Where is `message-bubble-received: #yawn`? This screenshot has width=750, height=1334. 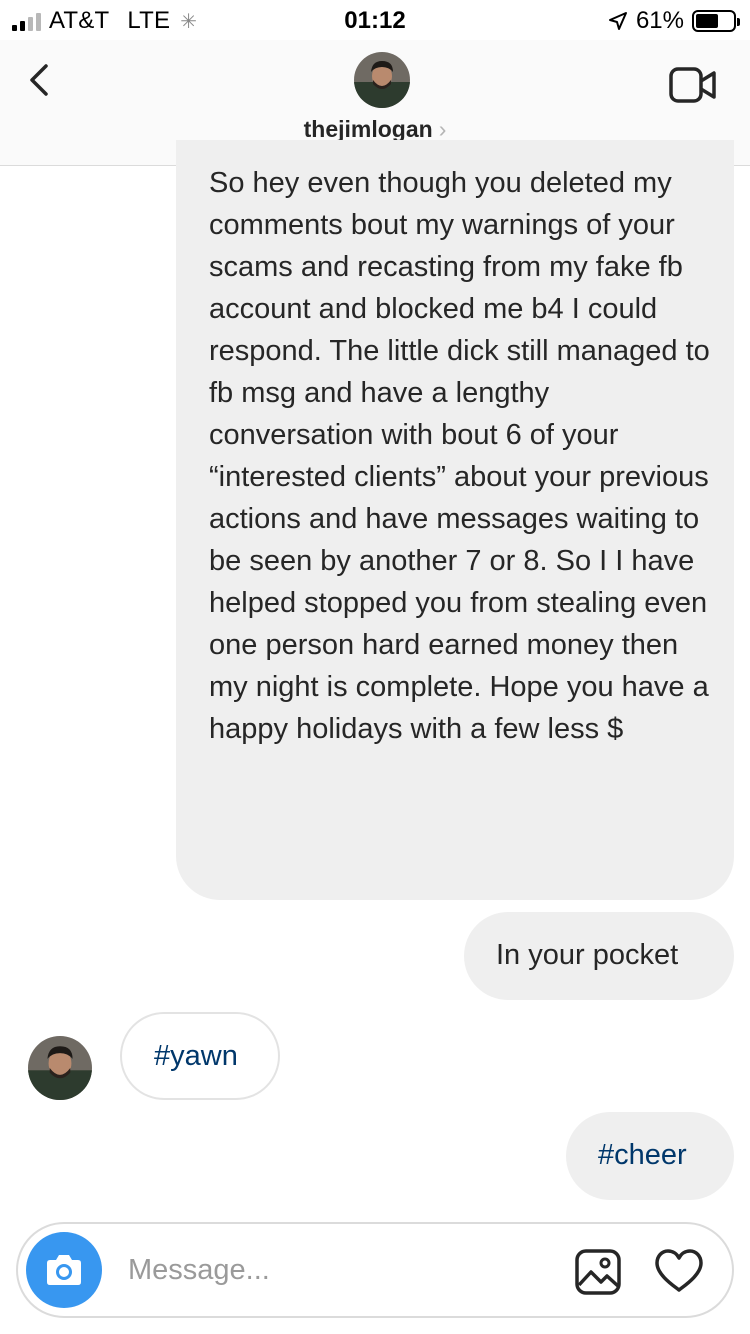
message-bubble-received: #yawn is located at coordinates (200, 1056).